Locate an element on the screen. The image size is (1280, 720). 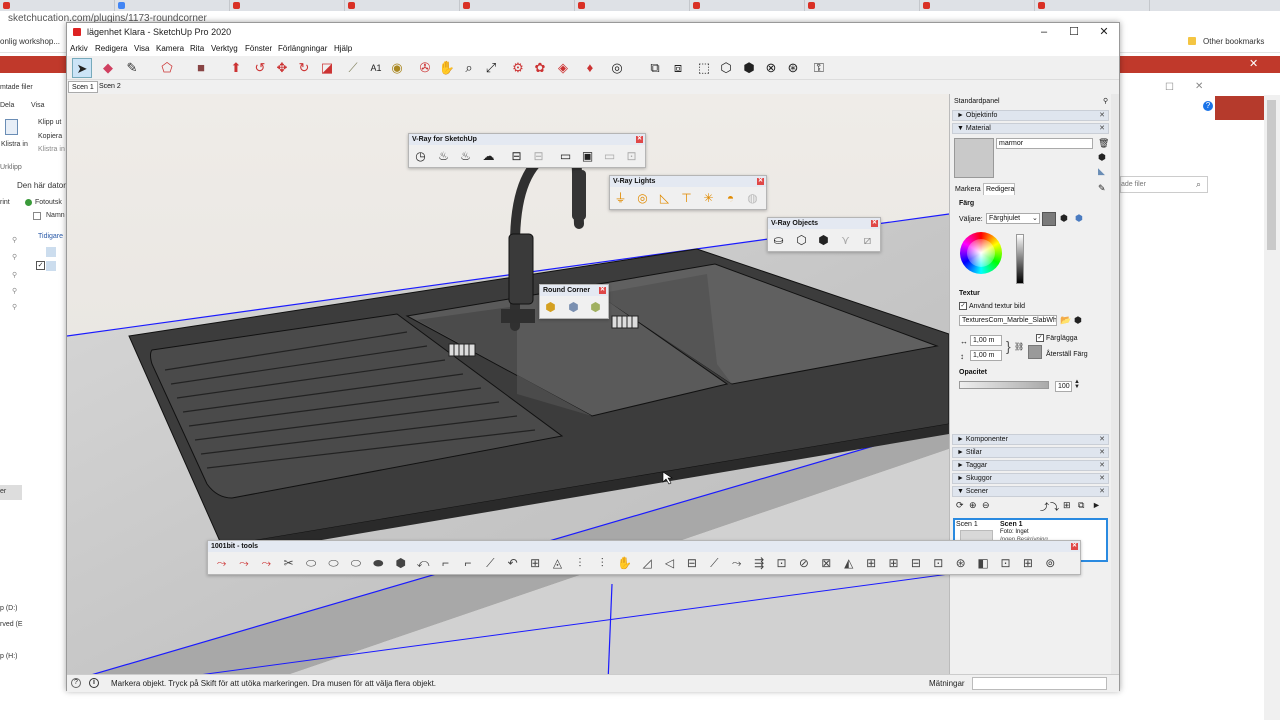
collapse-icon: ► is located at coordinates (1096, 505).